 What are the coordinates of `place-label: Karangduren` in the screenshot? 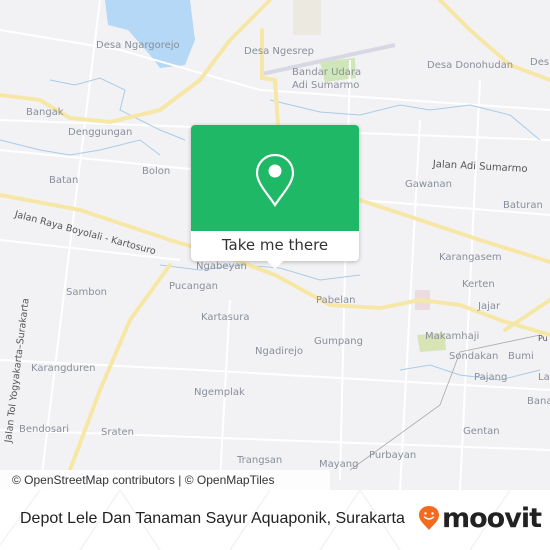 It's located at (63, 368).